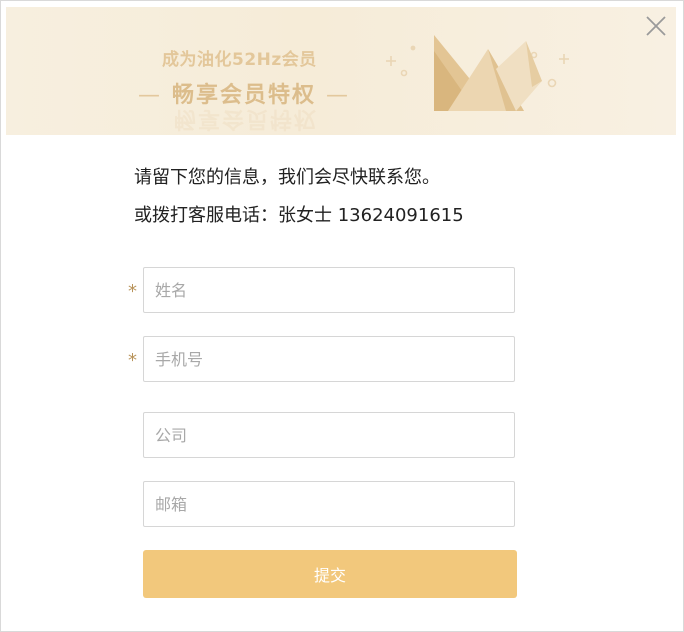 This screenshot has width=684, height=632. I want to click on close-button, so click(656, 26).